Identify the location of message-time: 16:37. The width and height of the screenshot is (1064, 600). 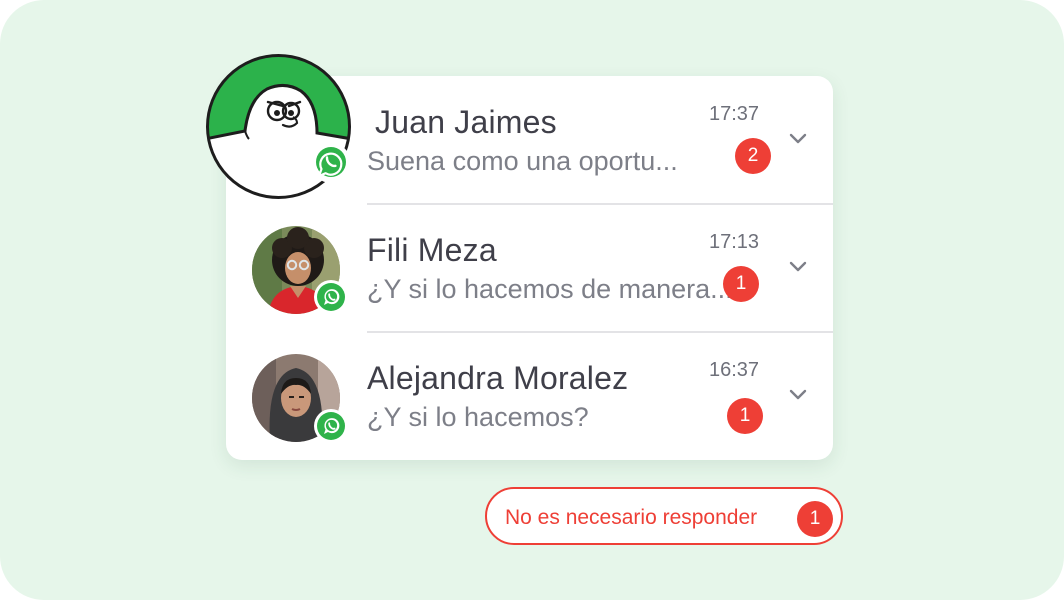
(734, 370).